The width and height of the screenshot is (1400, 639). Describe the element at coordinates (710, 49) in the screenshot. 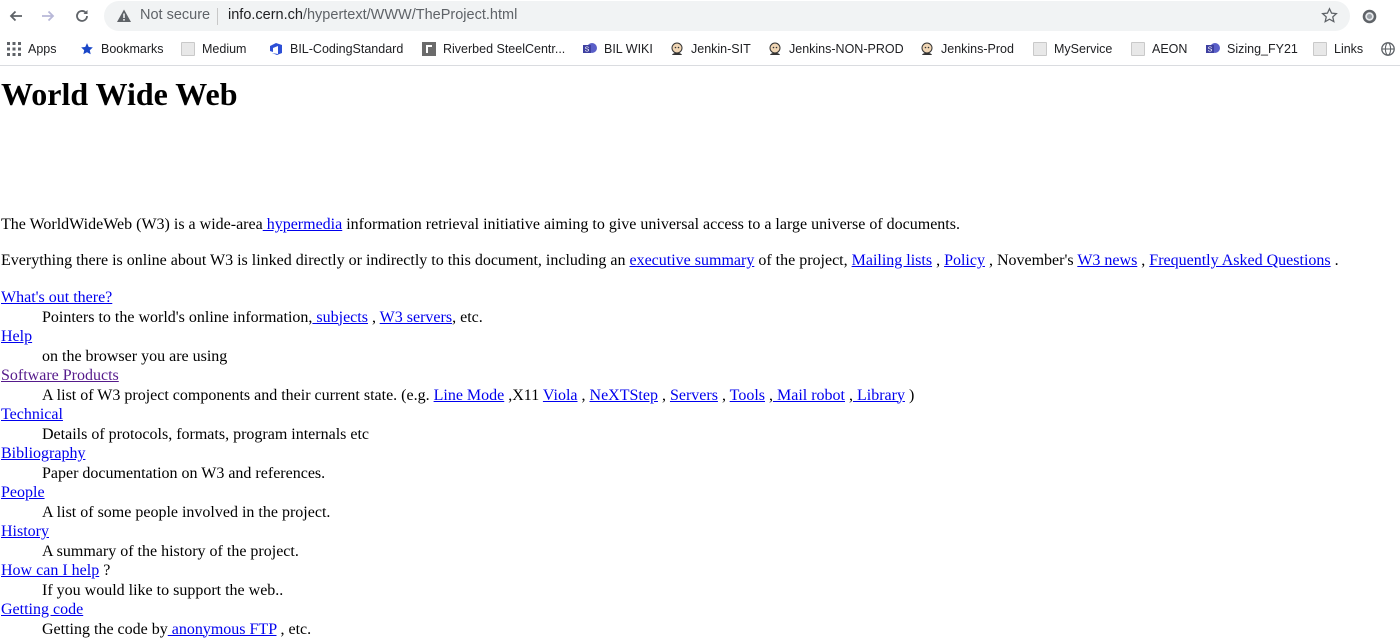

I see `bookmark-jenkin-sit: Jenkin-SIT` at that location.